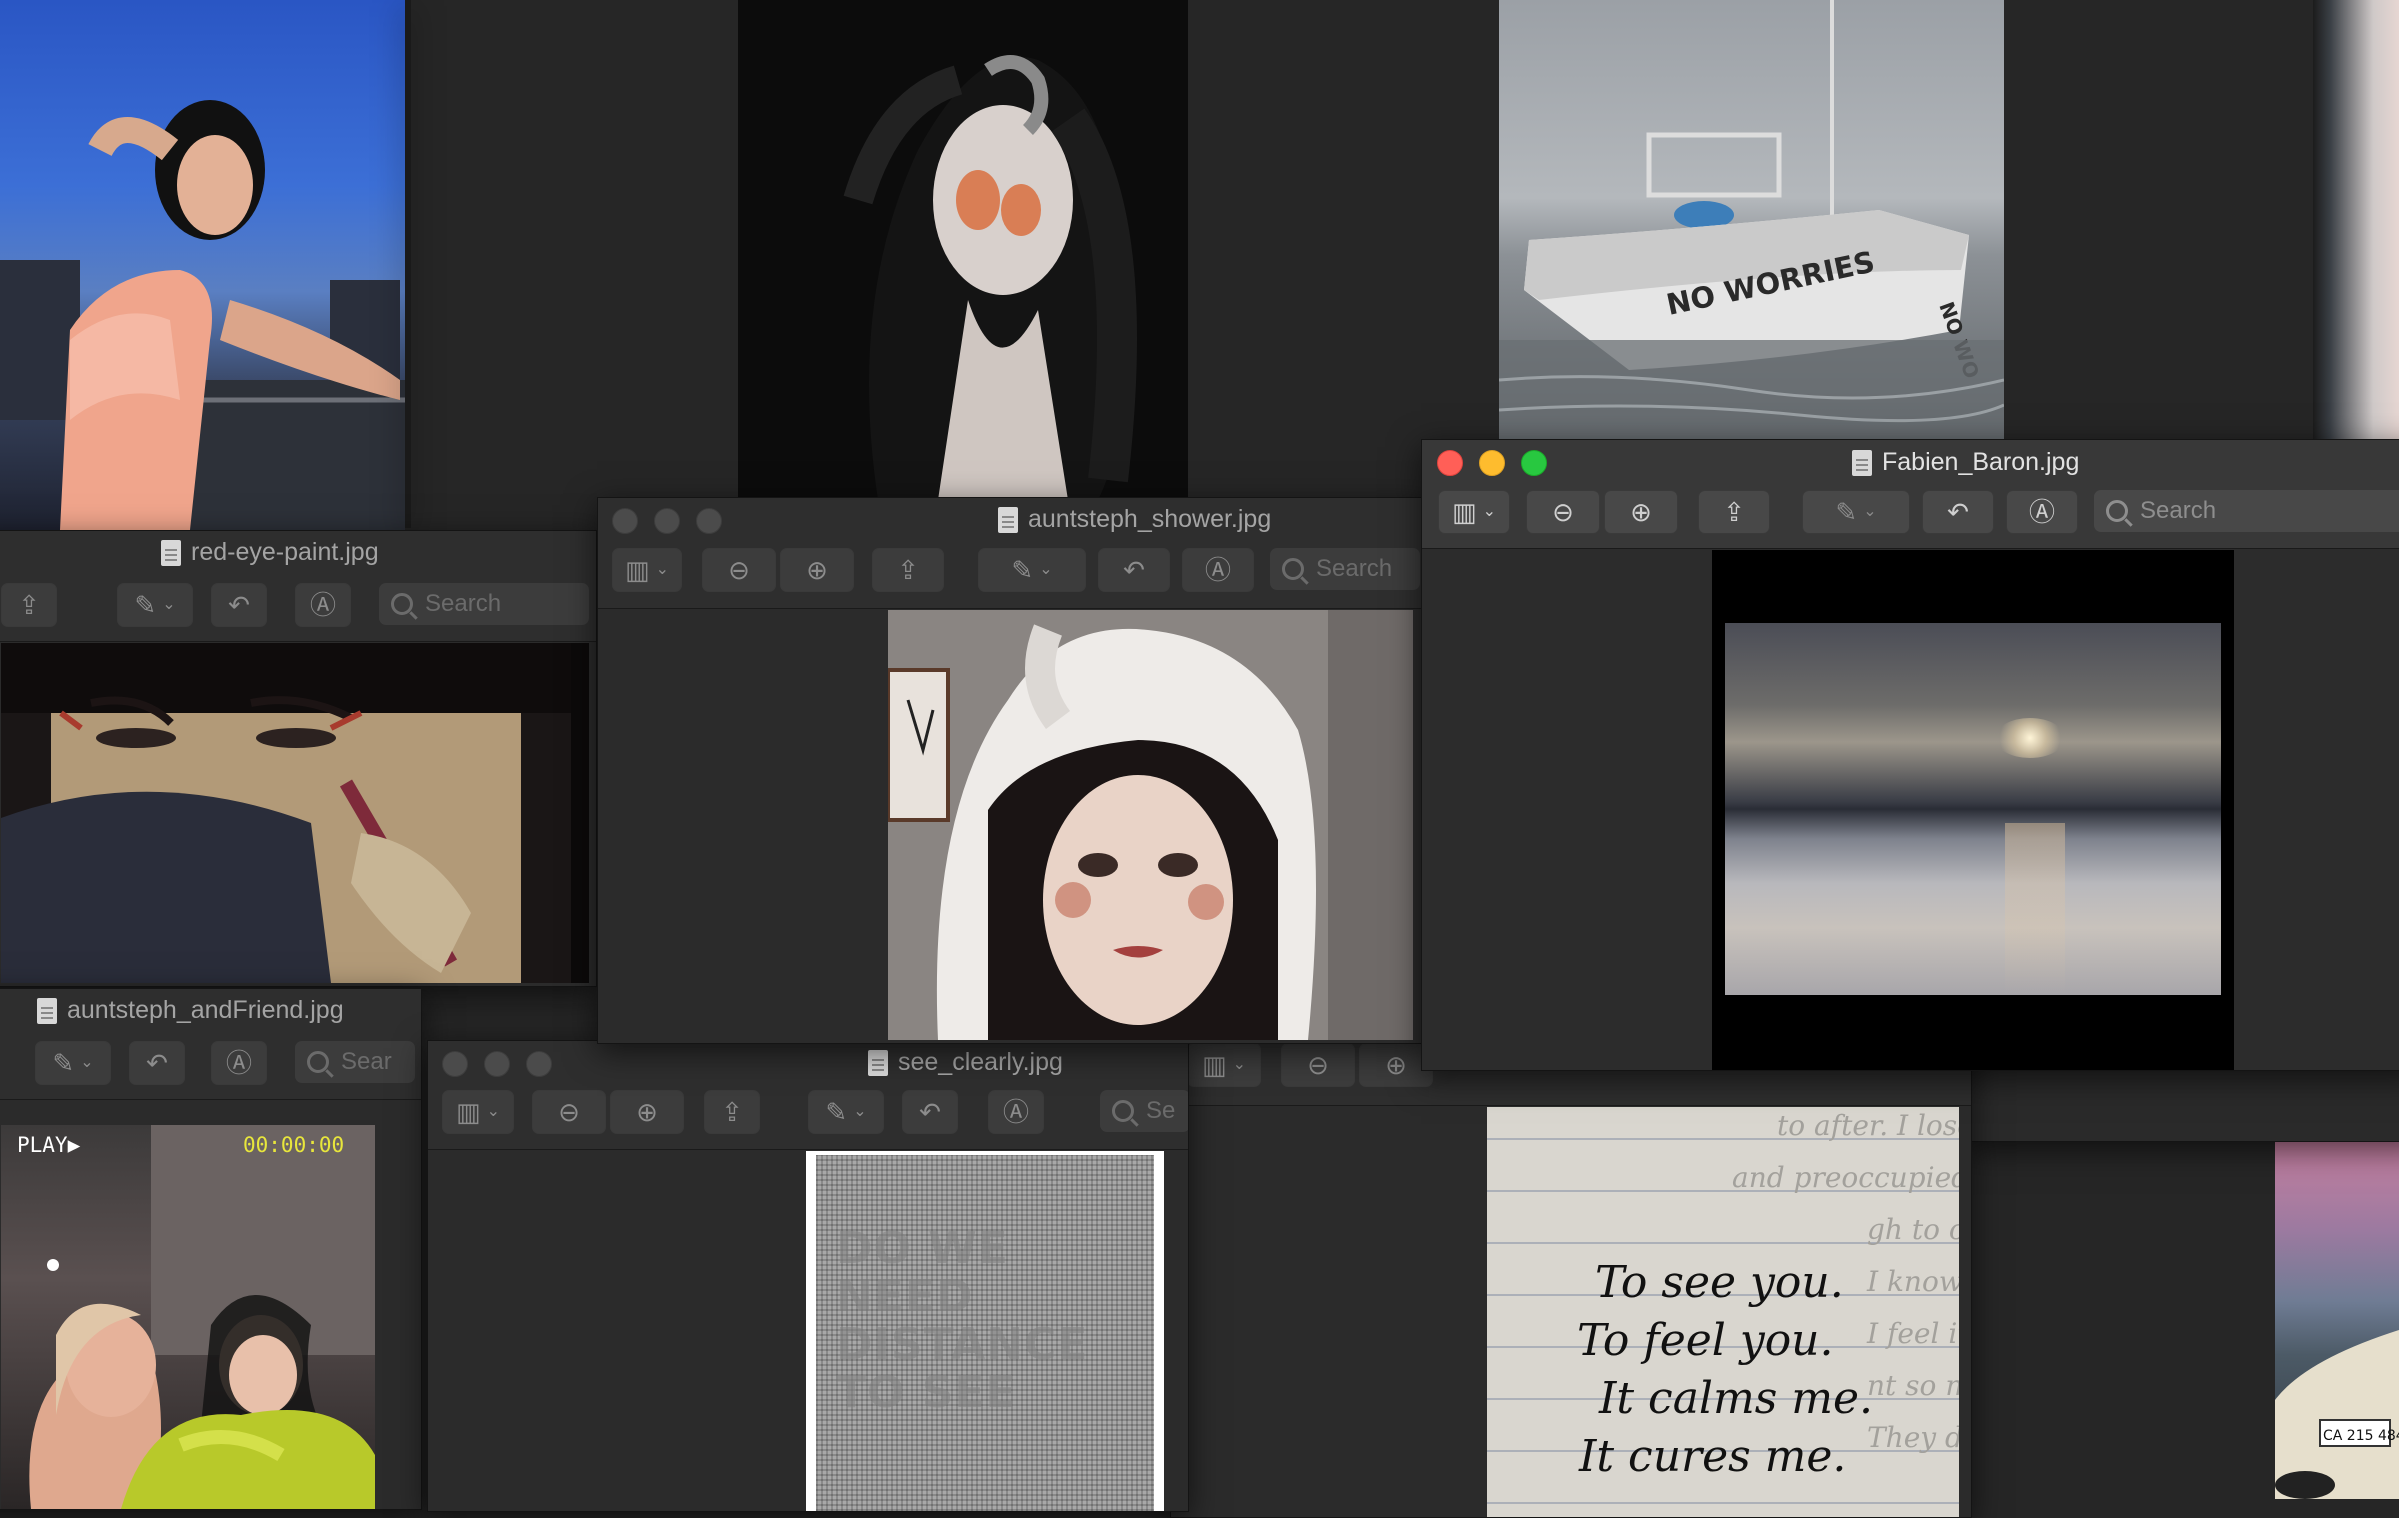 The height and width of the screenshot is (1518, 2399). Describe the element at coordinates (1712, 1456) in the screenshot. I see `handwriting-line: It cures me.` at that location.